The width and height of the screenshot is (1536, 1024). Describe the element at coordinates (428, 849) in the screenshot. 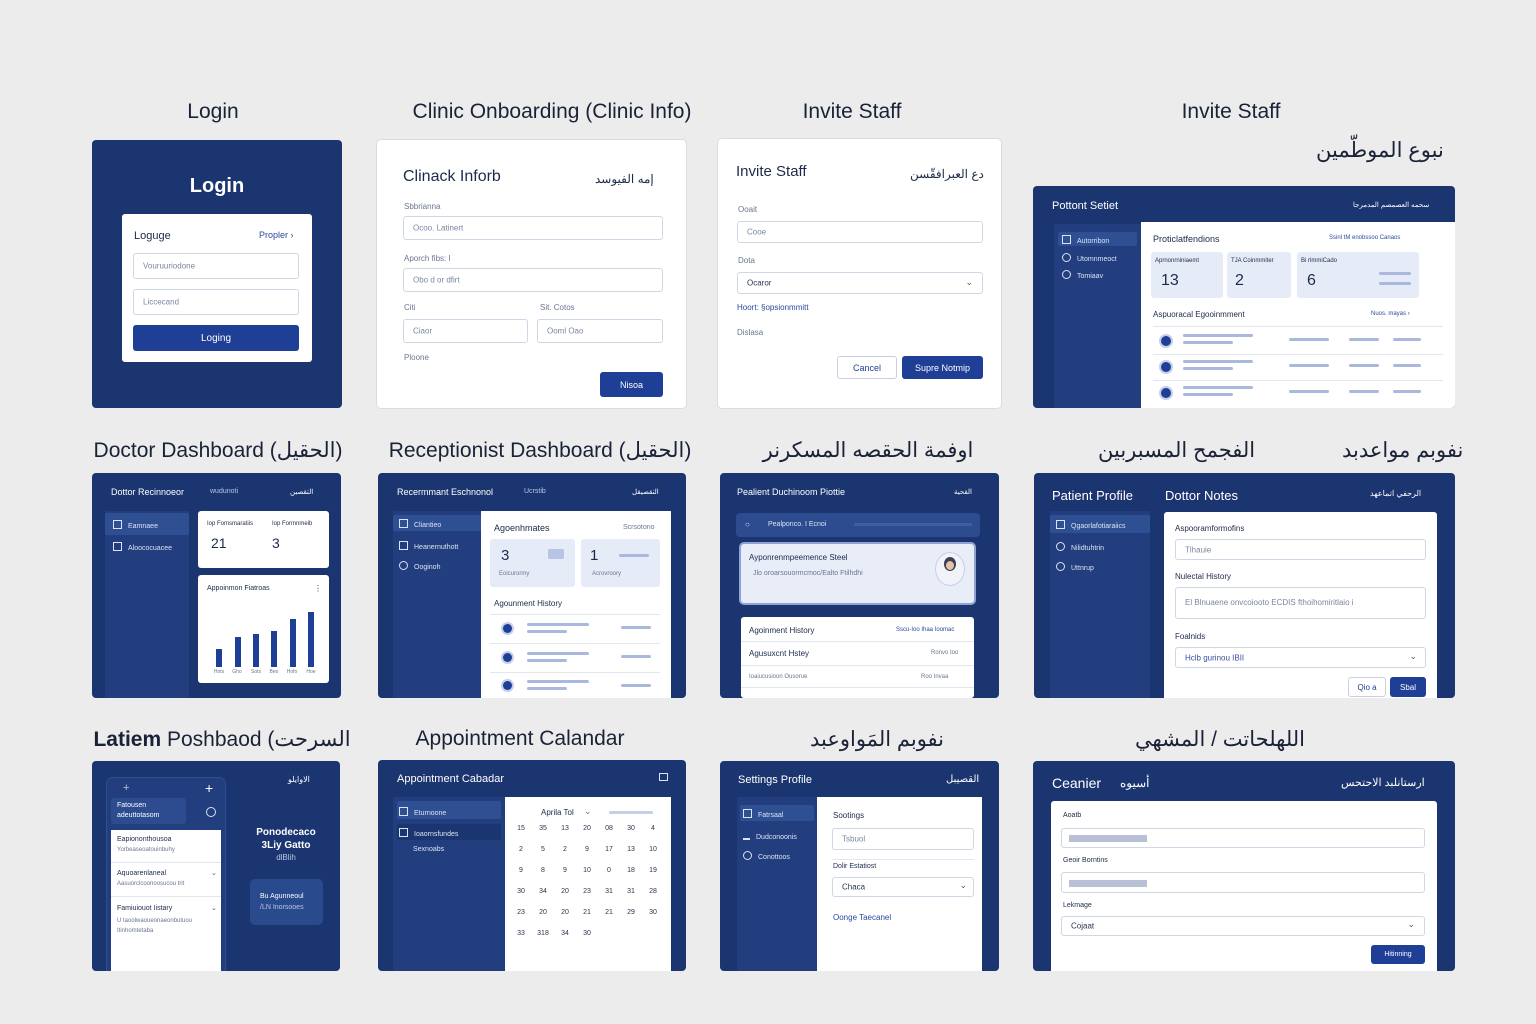

I see `sidebar-item-sessions: Sexnoabs` at that location.